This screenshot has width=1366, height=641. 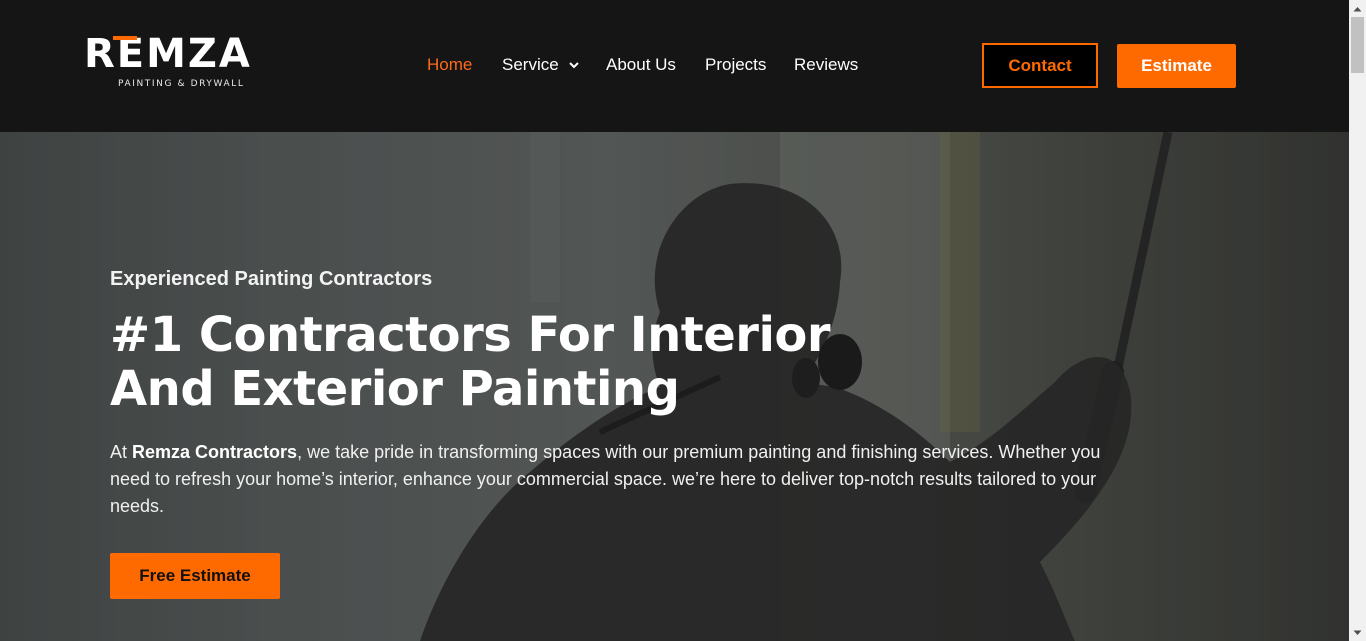 I want to click on estimate-button: Estimate, so click(x=1176, y=66).